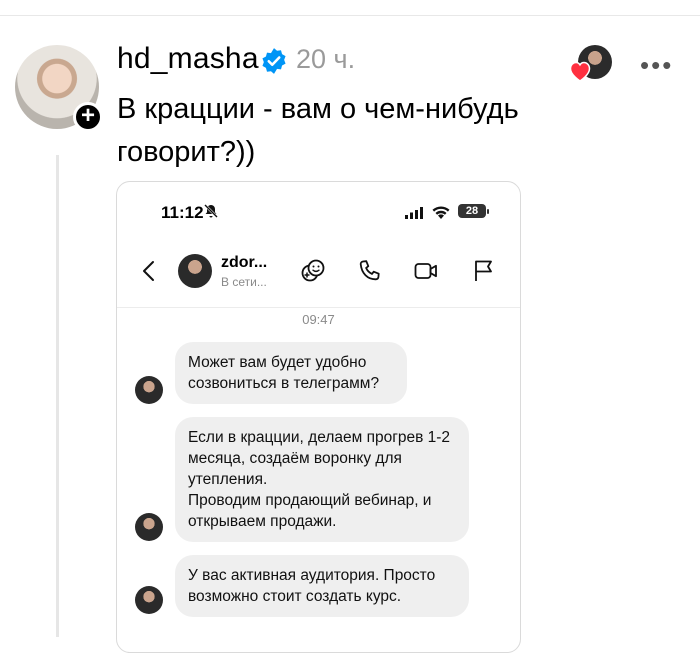 The image size is (700, 653). Describe the element at coordinates (656, 65) in the screenshot. I see `more-options-icon: •••` at that location.